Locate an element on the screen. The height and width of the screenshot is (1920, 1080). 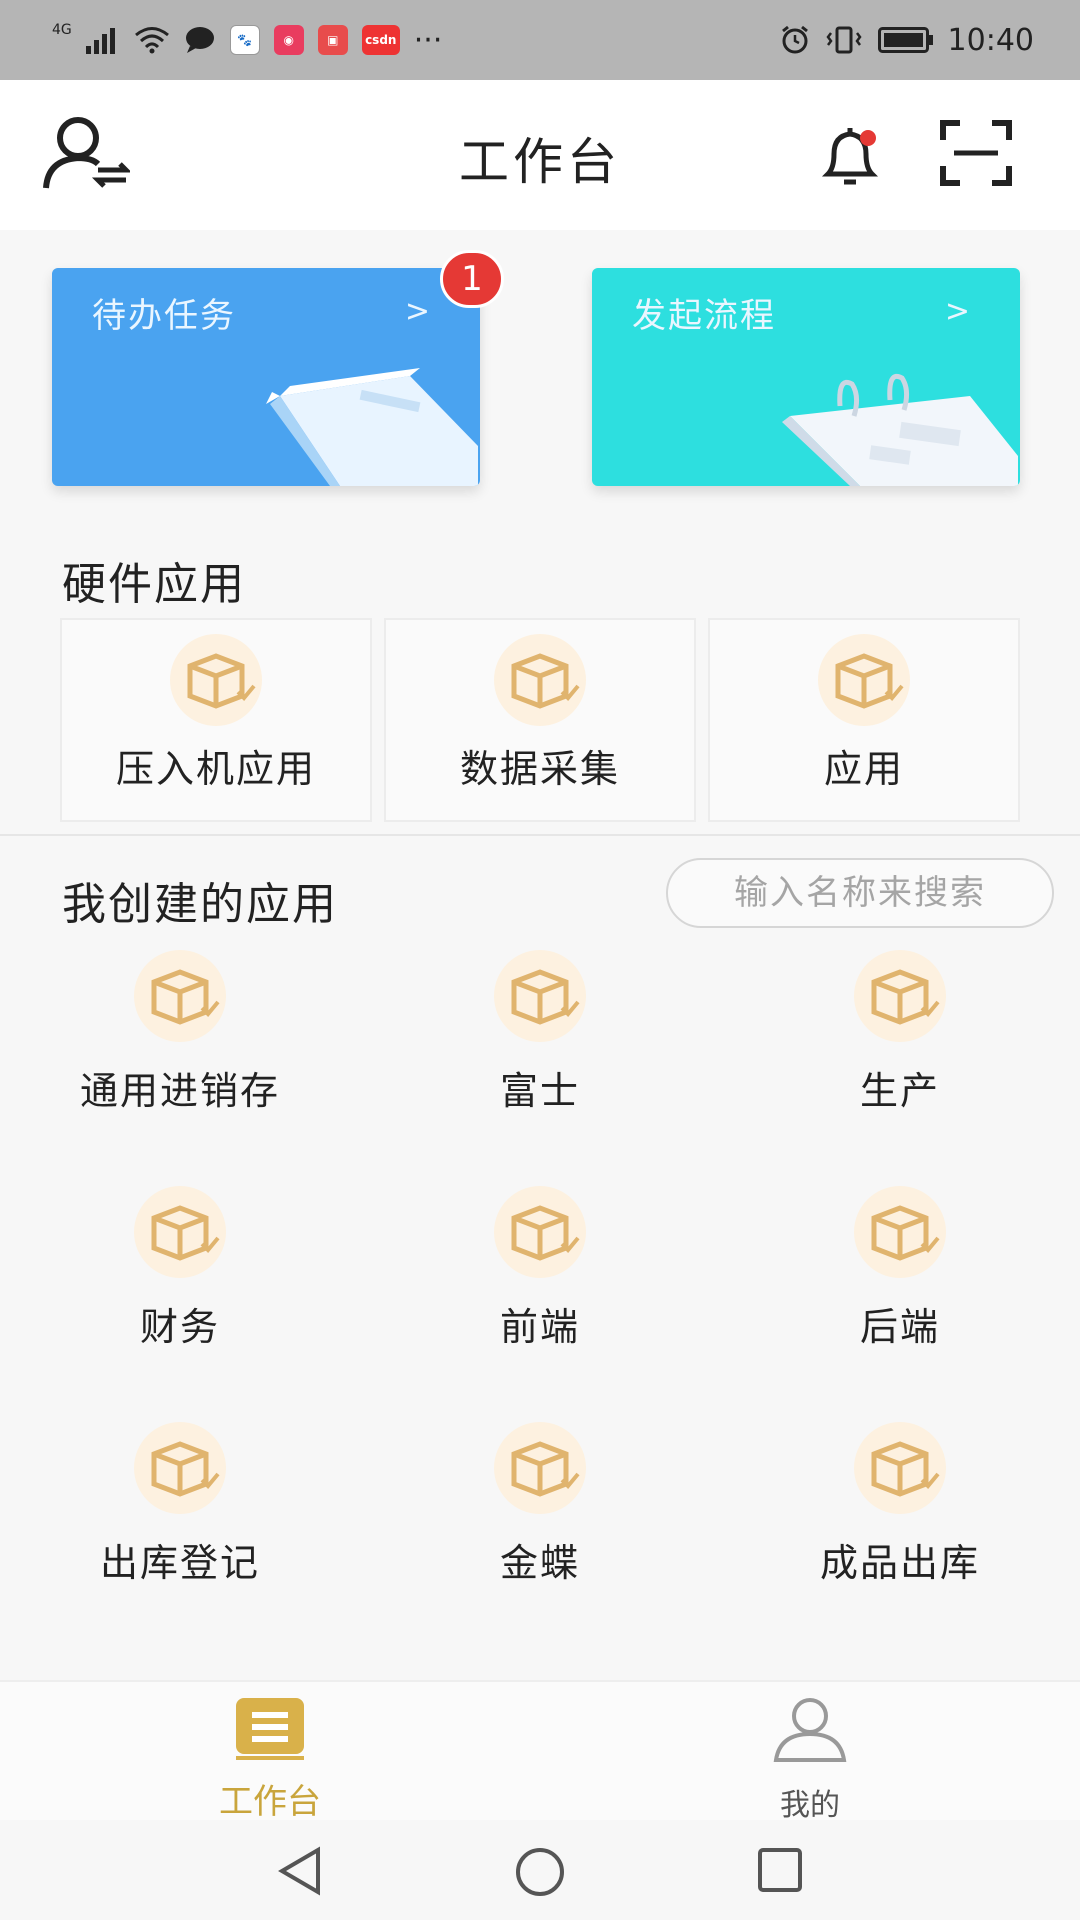
back-icon is located at coordinates (300, 1871).